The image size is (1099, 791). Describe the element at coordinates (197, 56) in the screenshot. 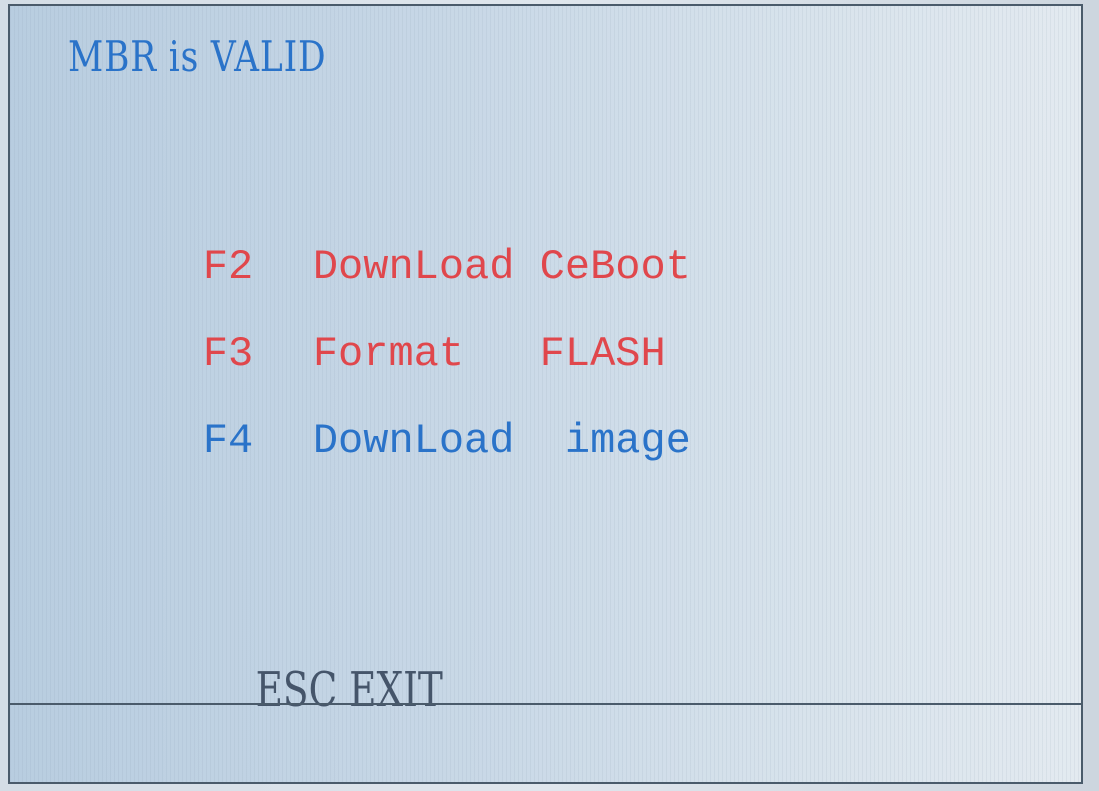

I see `mbr-status-title: MBR is VALID` at that location.